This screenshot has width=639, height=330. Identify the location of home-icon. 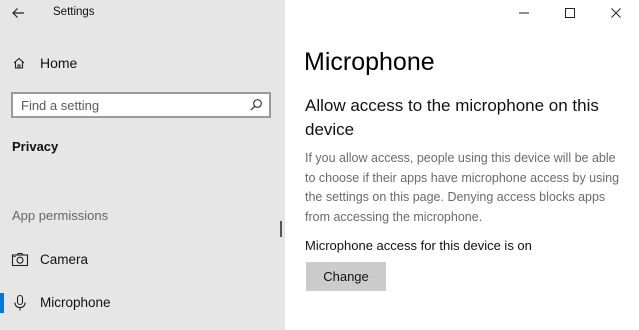
(19, 63).